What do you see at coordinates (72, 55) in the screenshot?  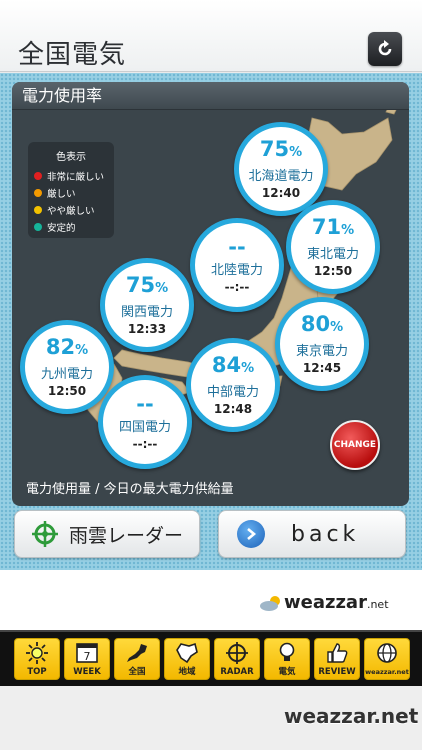 I see `page-title: 全国電気` at bounding box center [72, 55].